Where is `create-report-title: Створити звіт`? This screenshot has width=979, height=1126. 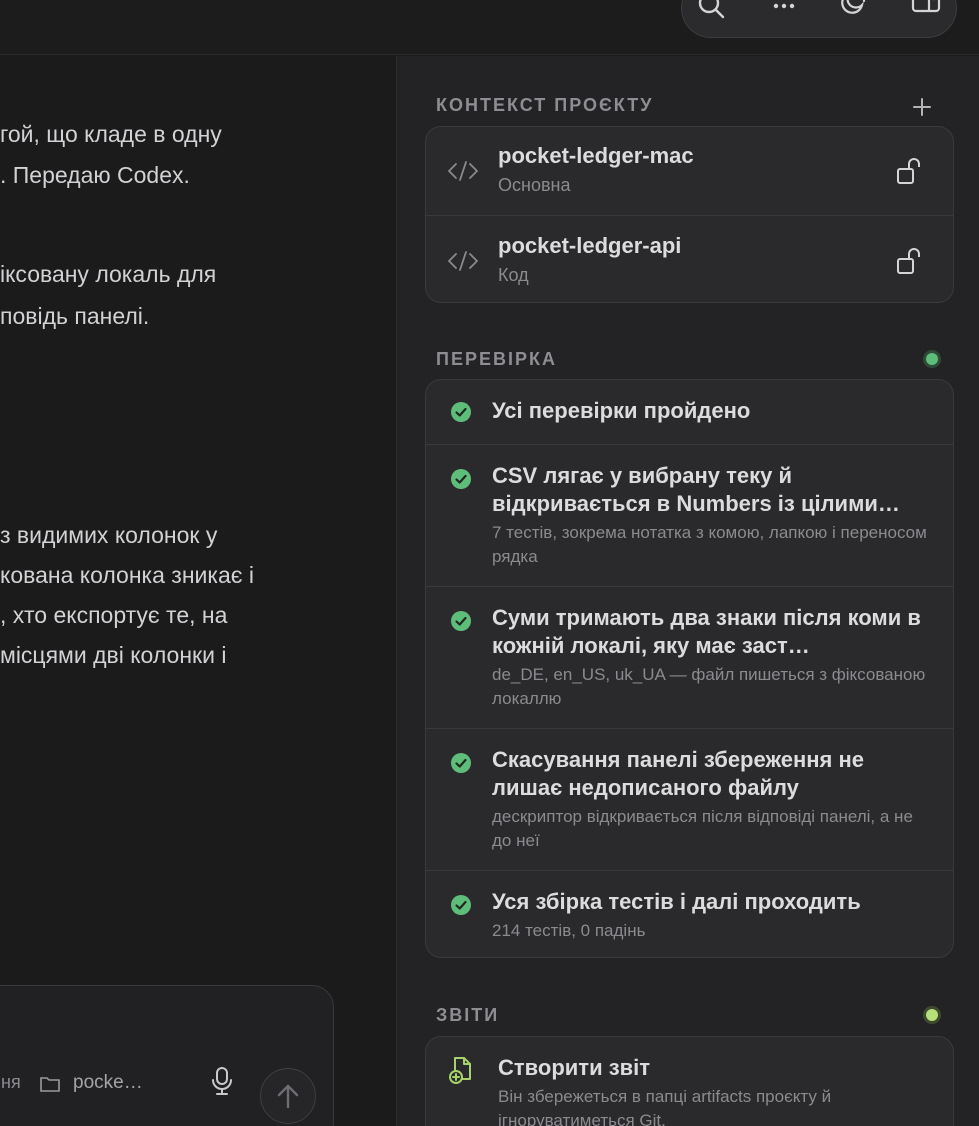 create-report-title: Створити звіт is located at coordinates (574, 1067).